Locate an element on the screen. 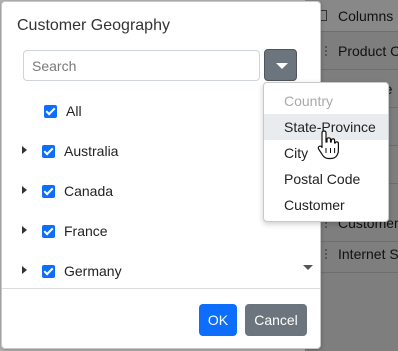  tree-item-label: Canada is located at coordinates (89, 191).